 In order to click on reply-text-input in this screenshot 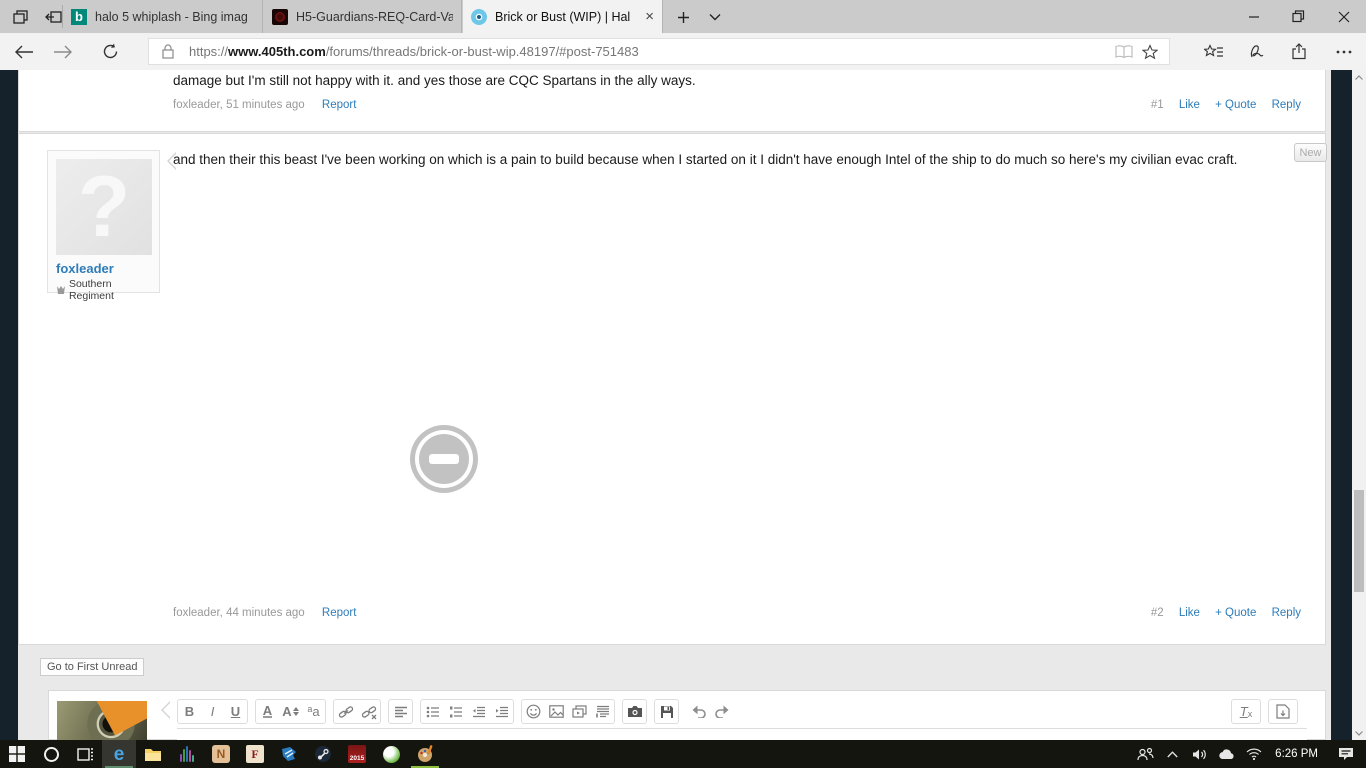, I will do `click(742, 734)`.